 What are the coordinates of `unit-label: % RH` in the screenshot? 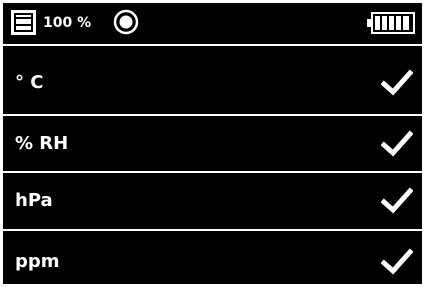 It's located at (42, 143).